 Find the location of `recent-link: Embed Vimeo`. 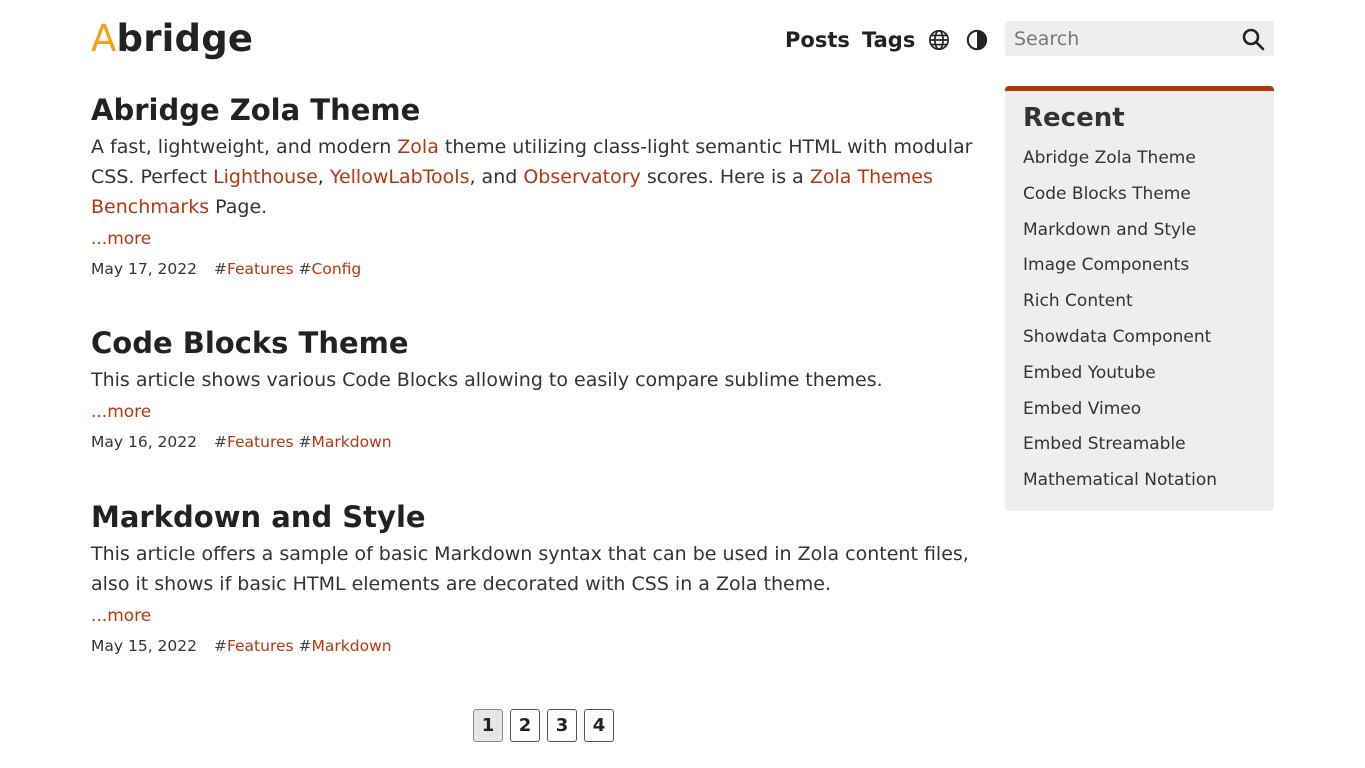

recent-link: Embed Vimeo is located at coordinates (1082, 409).